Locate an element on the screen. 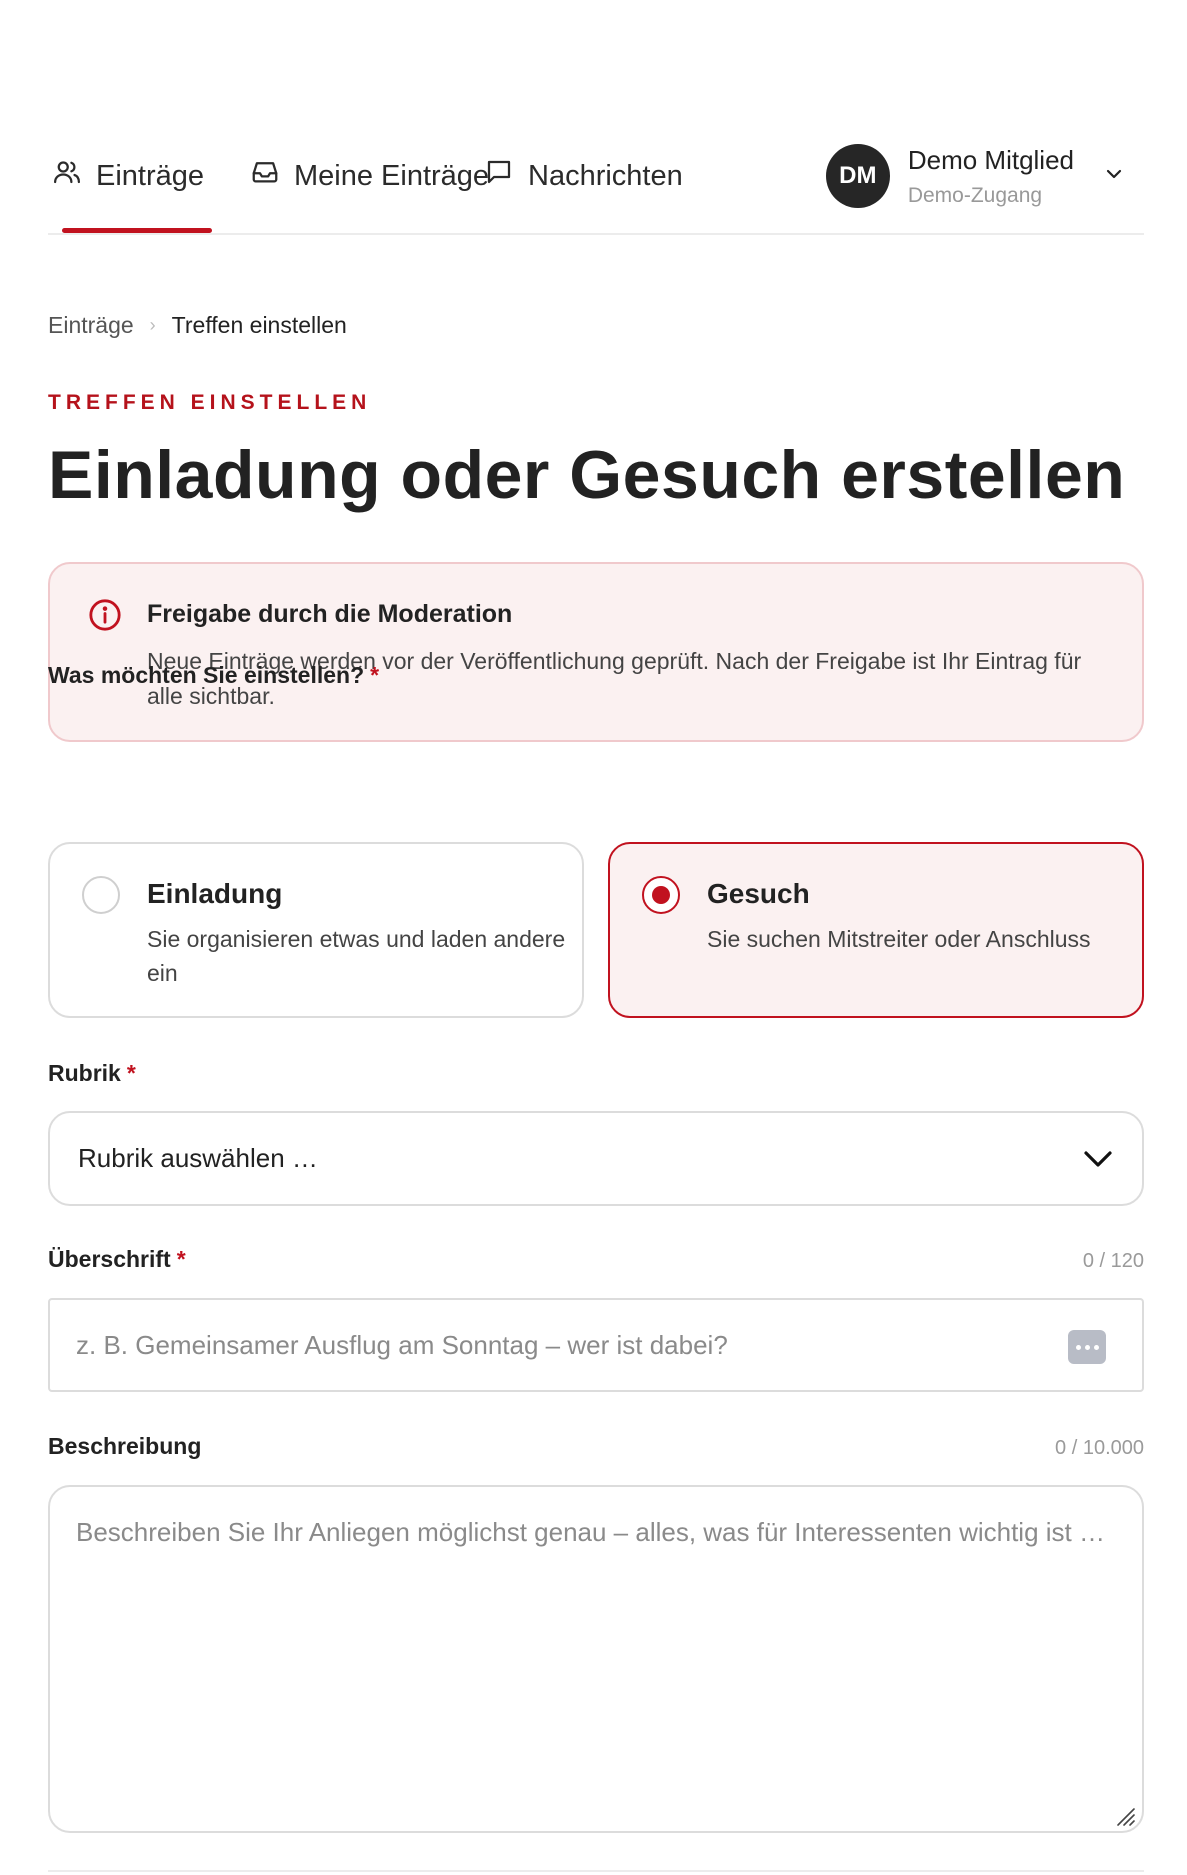  headline-label: Überschrift * is located at coordinates (117, 1259).